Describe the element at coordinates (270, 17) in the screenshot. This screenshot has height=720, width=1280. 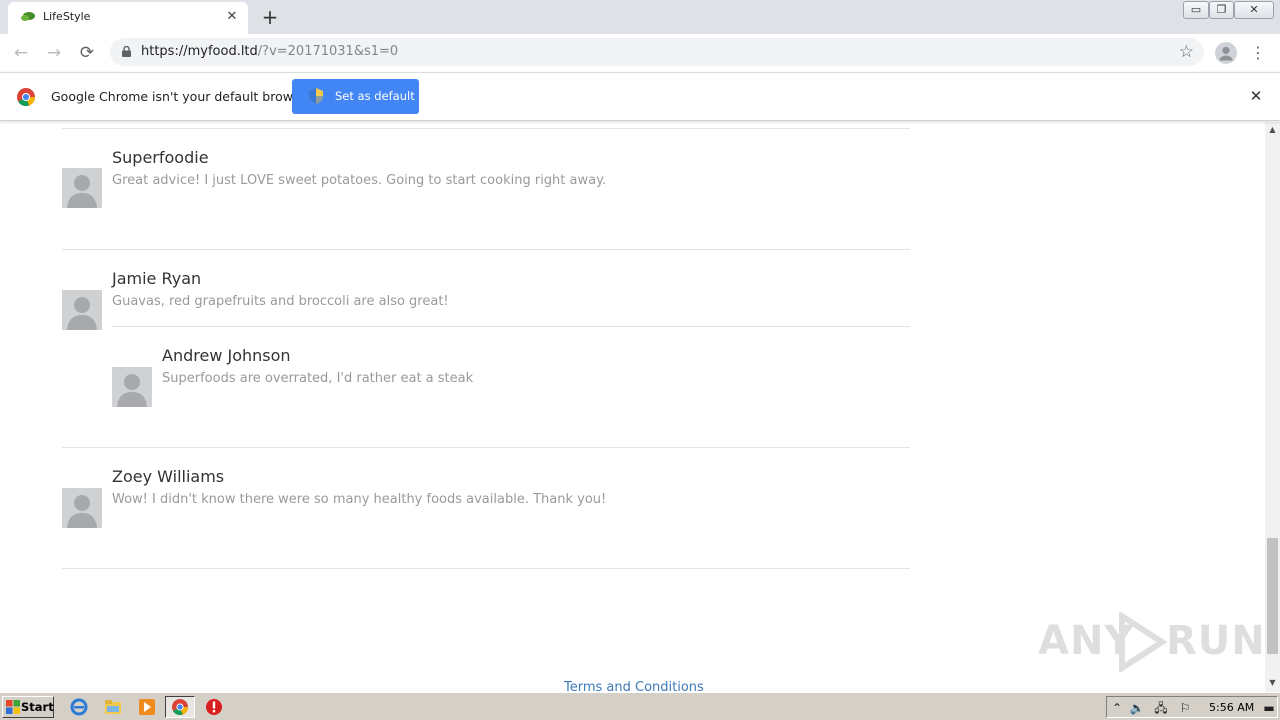
I see `new-tab-button: +` at that location.